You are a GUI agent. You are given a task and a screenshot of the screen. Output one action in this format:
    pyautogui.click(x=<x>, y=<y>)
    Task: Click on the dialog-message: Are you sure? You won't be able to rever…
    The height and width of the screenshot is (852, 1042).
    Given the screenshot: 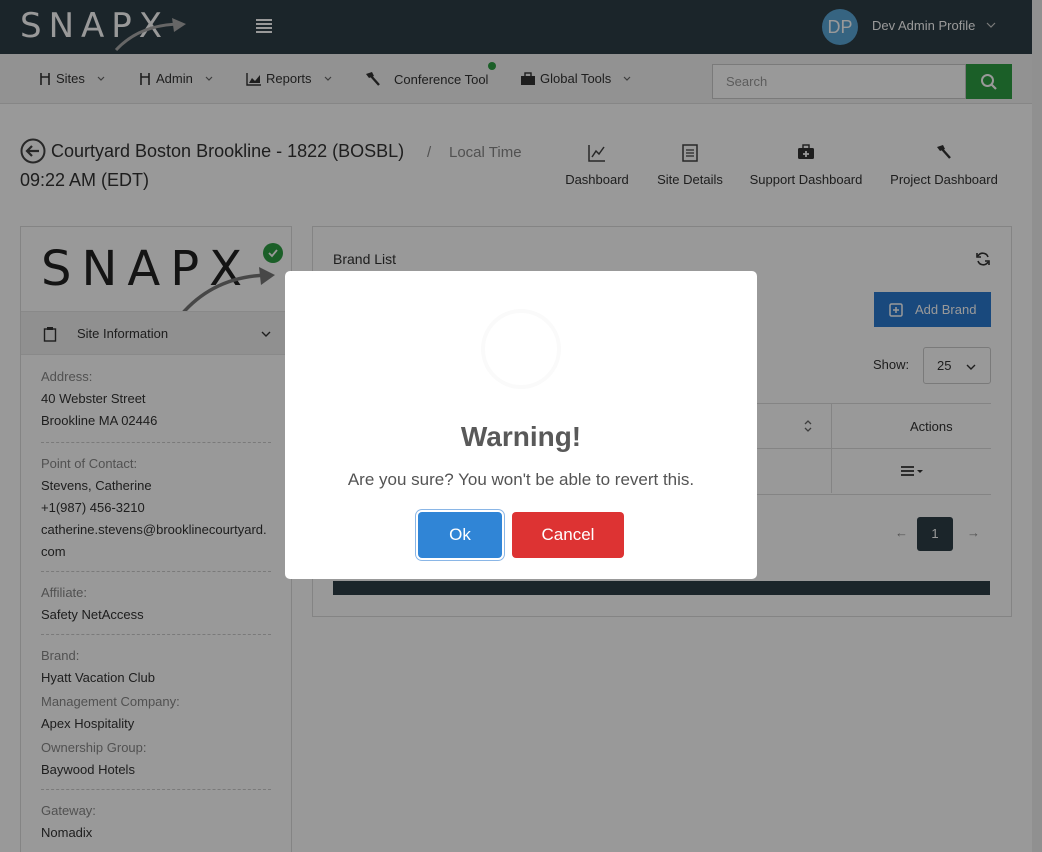 What is the action you would take?
    pyautogui.click(x=521, y=479)
    